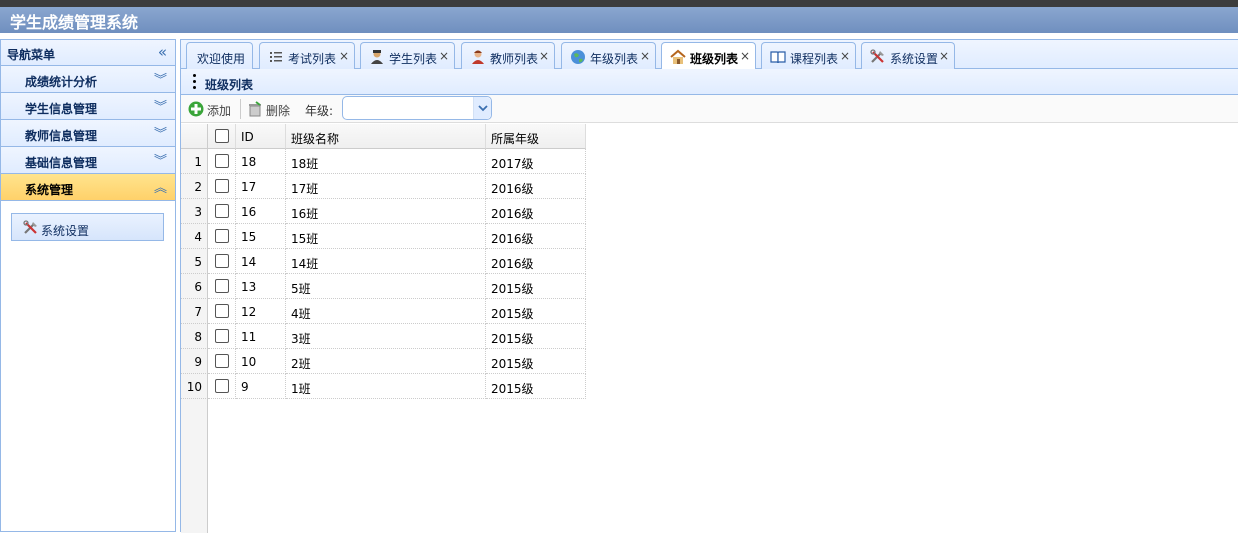 This screenshot has width=1238, height=533. I want to click on nav-section-teacher-info: 教师信息管理 ︾, so click(88, 133).